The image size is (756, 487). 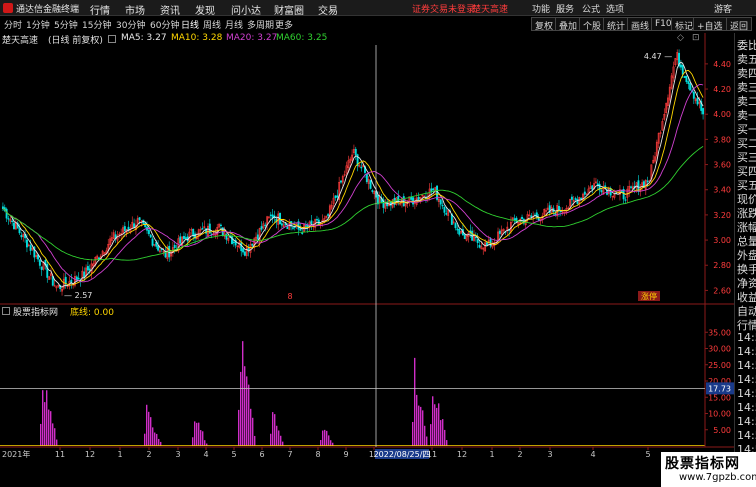 What do you see at coordinates (519, 454) in the screenshot?
I see `x-tick-label: 2` at bounding box center [519, 454].